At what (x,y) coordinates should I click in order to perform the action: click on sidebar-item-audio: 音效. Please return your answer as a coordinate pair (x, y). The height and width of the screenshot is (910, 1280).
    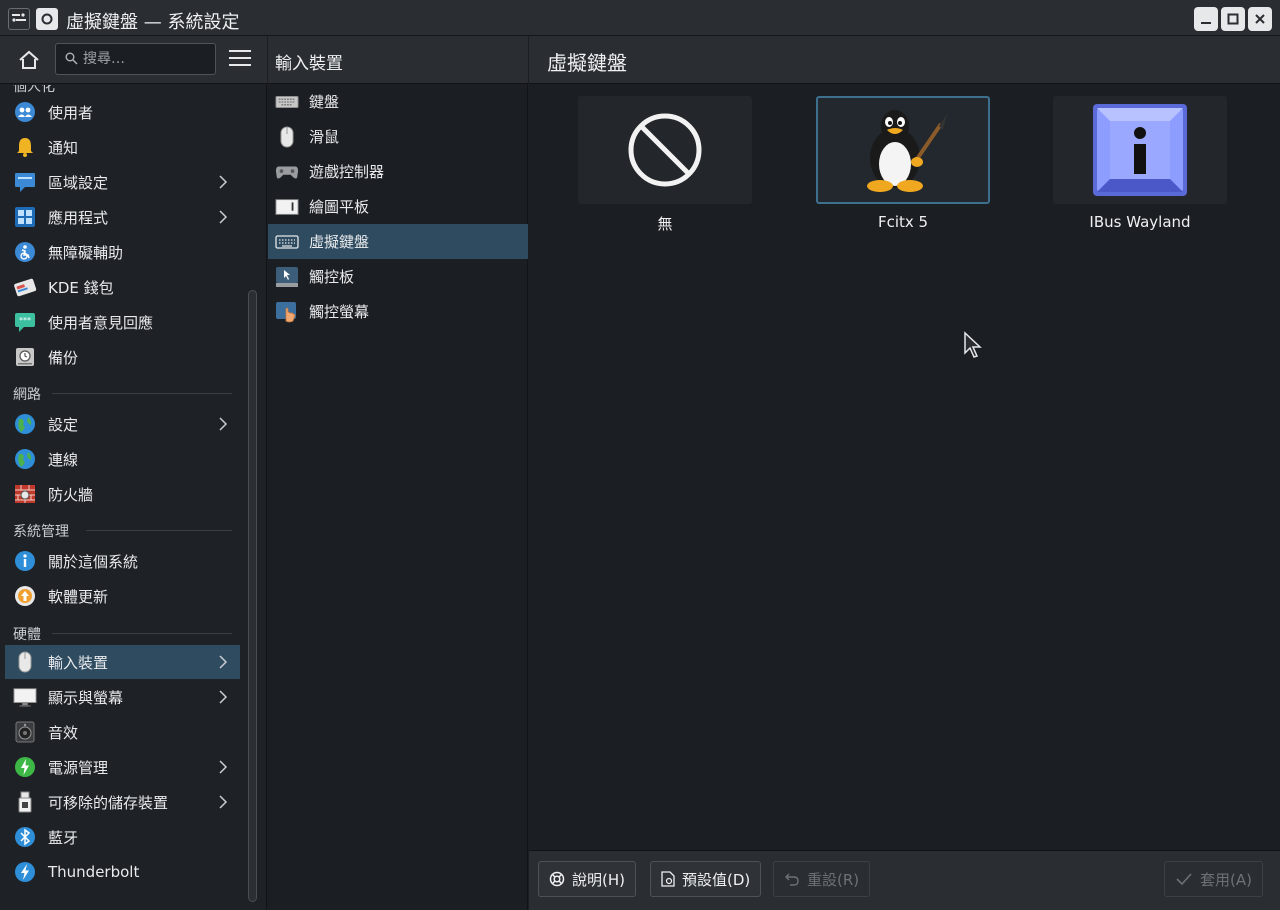
    Looking at the image, I should click on (122, 732).